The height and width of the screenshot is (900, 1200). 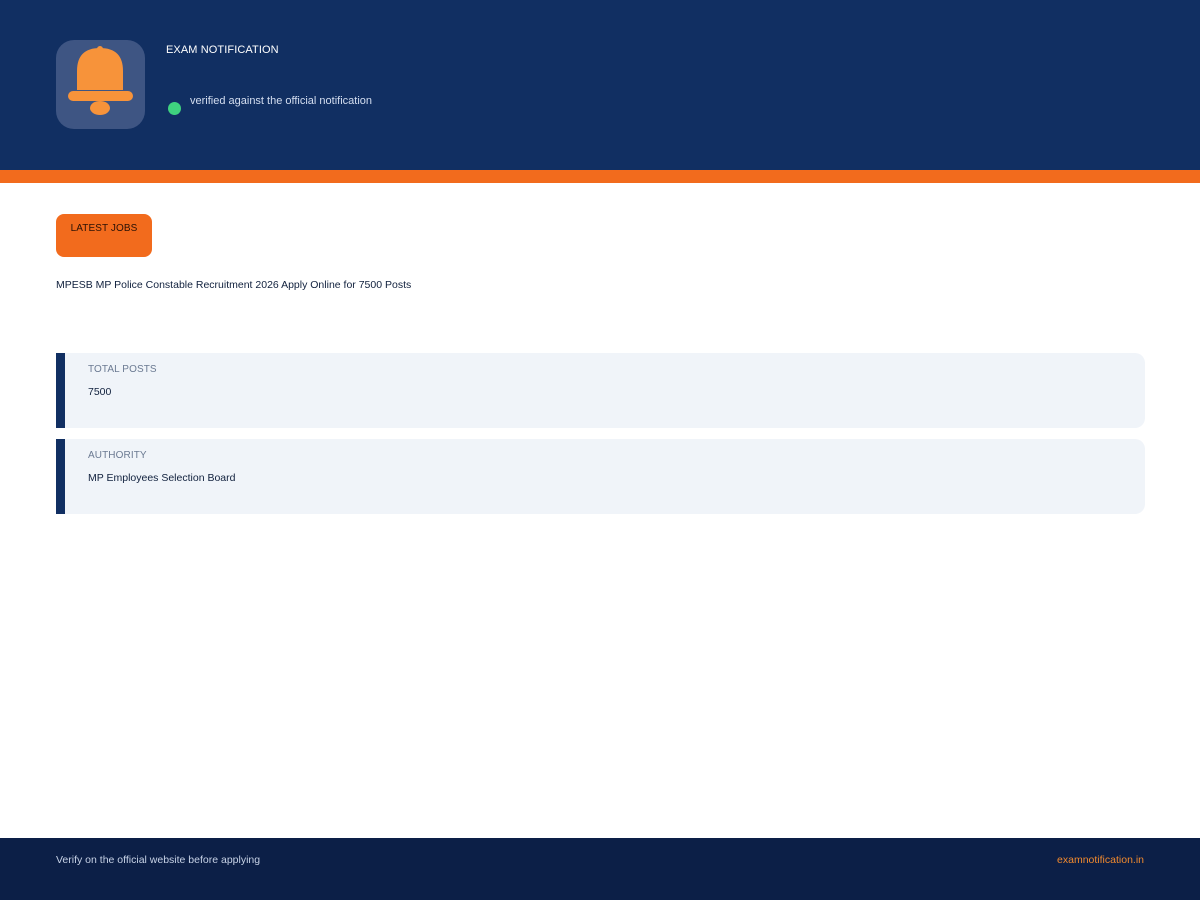 I want to click on category-badge: LATEST JOBS, so click(x=104, y=235).